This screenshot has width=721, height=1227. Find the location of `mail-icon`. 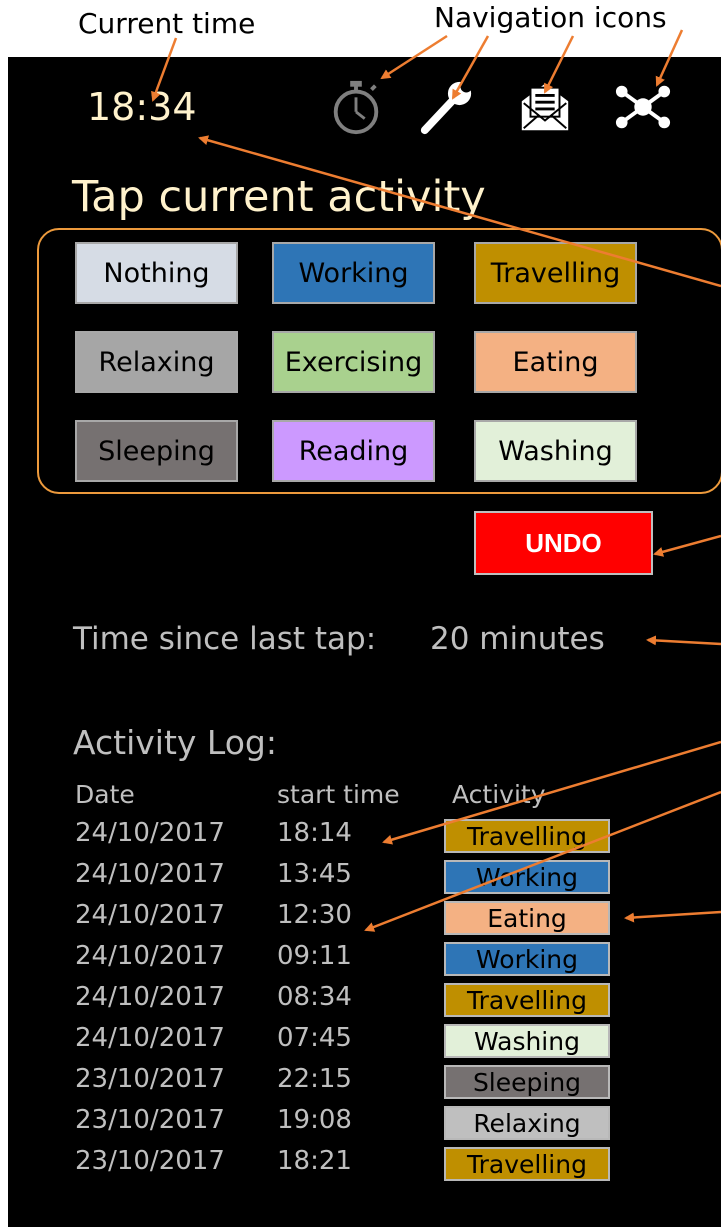

mail-icon is located at coordinates (545, 107).